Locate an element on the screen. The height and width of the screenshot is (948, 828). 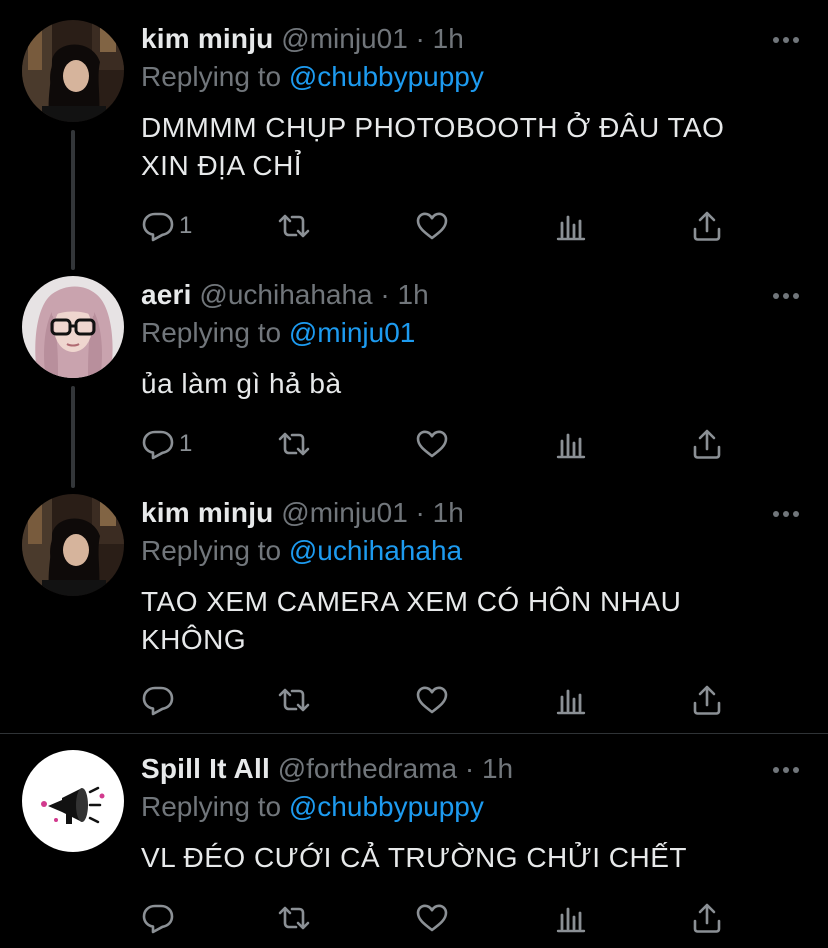
avatar-logo is located at coordinates (73, 801).